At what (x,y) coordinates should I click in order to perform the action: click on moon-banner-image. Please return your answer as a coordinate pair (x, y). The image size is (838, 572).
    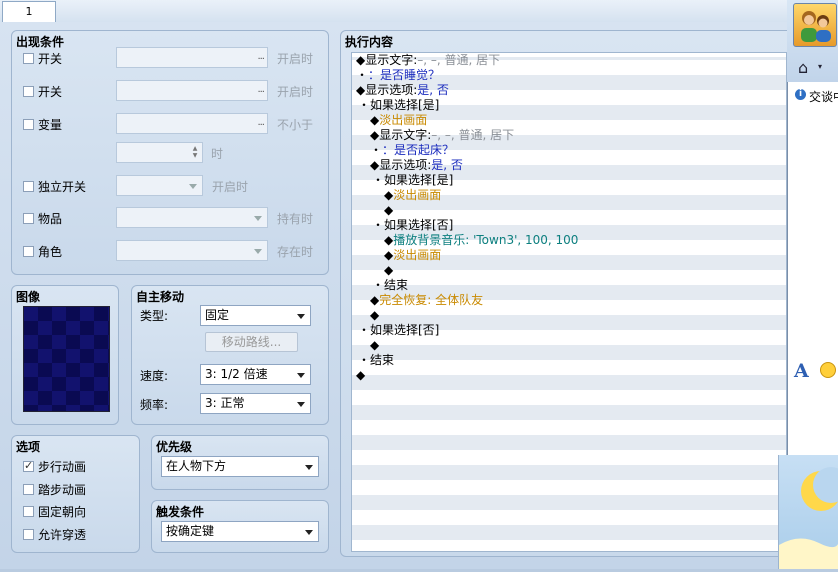
    Looking at the image, I should click on (808, 512).